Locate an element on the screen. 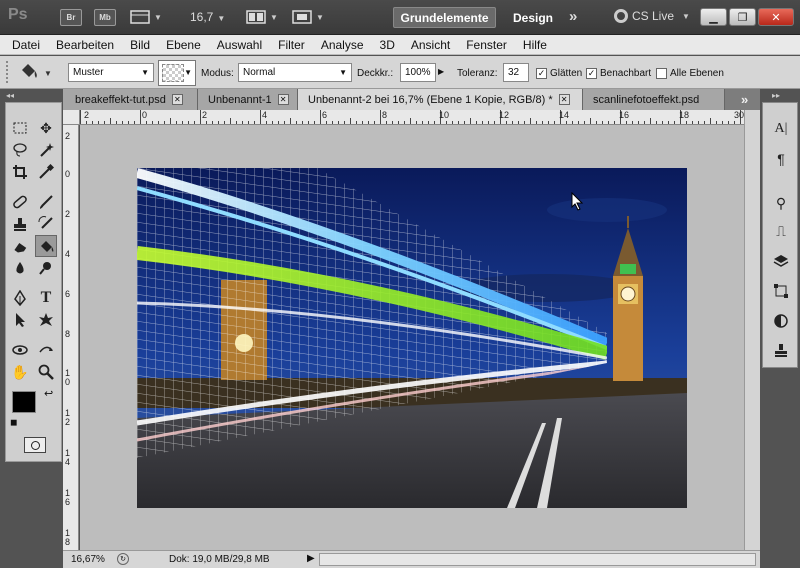 This screenshot has width=800, height=568. opacity-input: 100% is located at coordinates (418, 72).